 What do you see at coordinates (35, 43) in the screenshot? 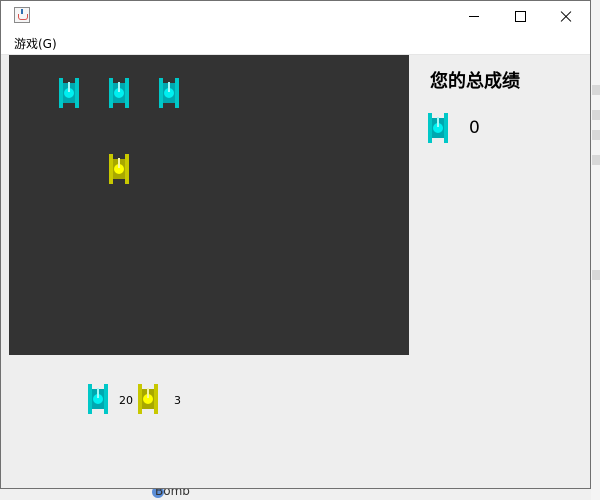
I see `menu-game: 游戏(G)` at bounding box center [35, 43].